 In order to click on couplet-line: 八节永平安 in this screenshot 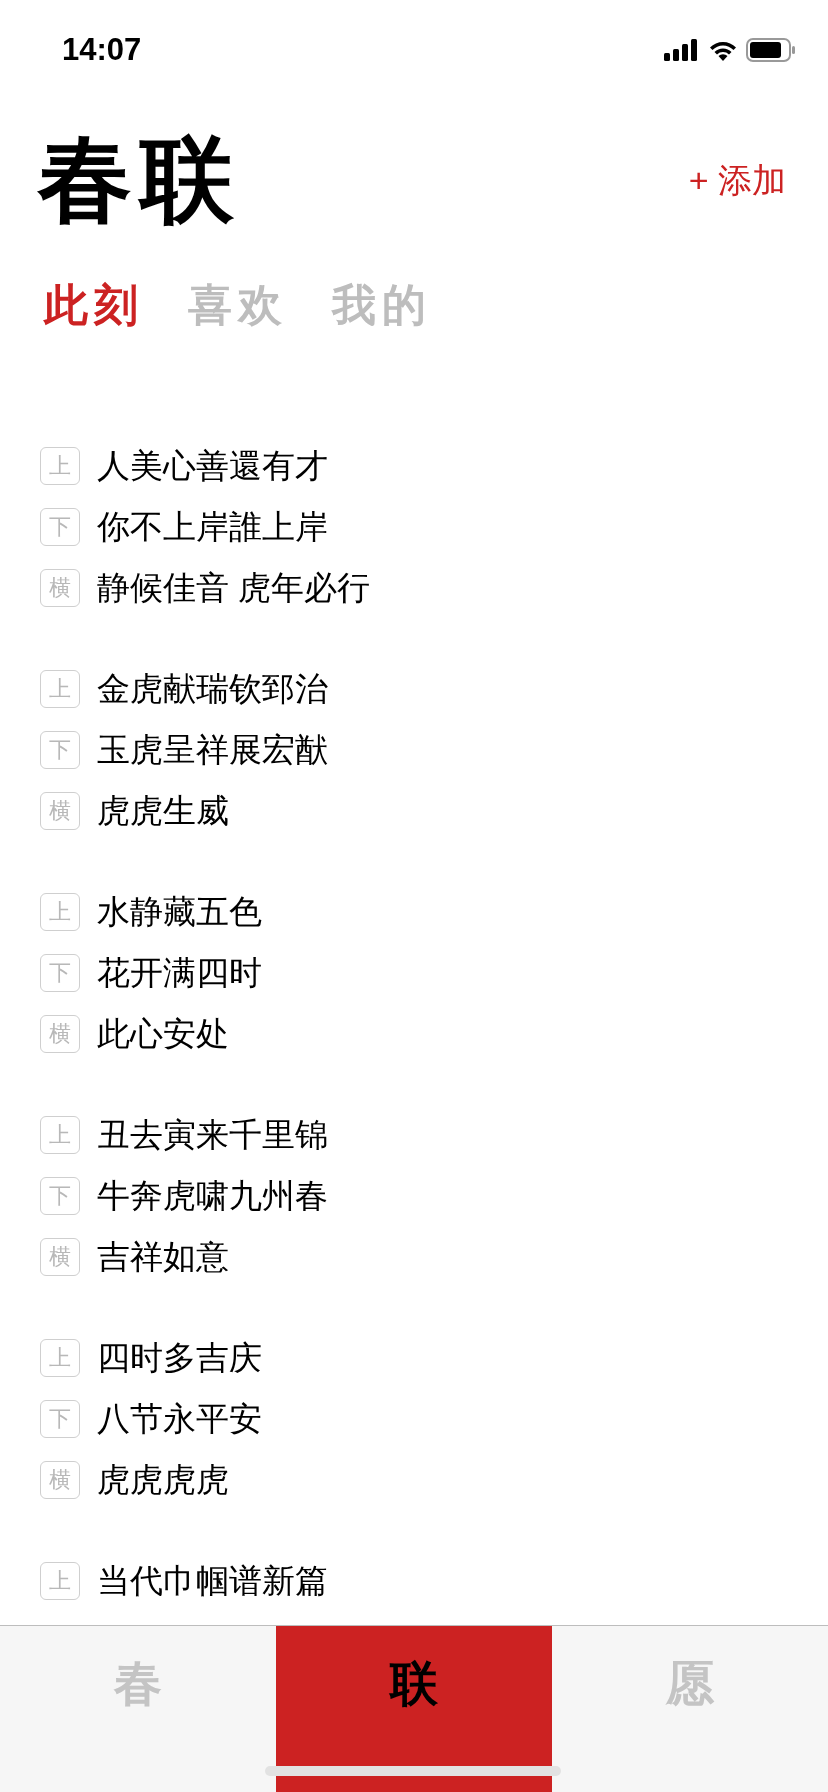, I will do `click(179, 1418)`.